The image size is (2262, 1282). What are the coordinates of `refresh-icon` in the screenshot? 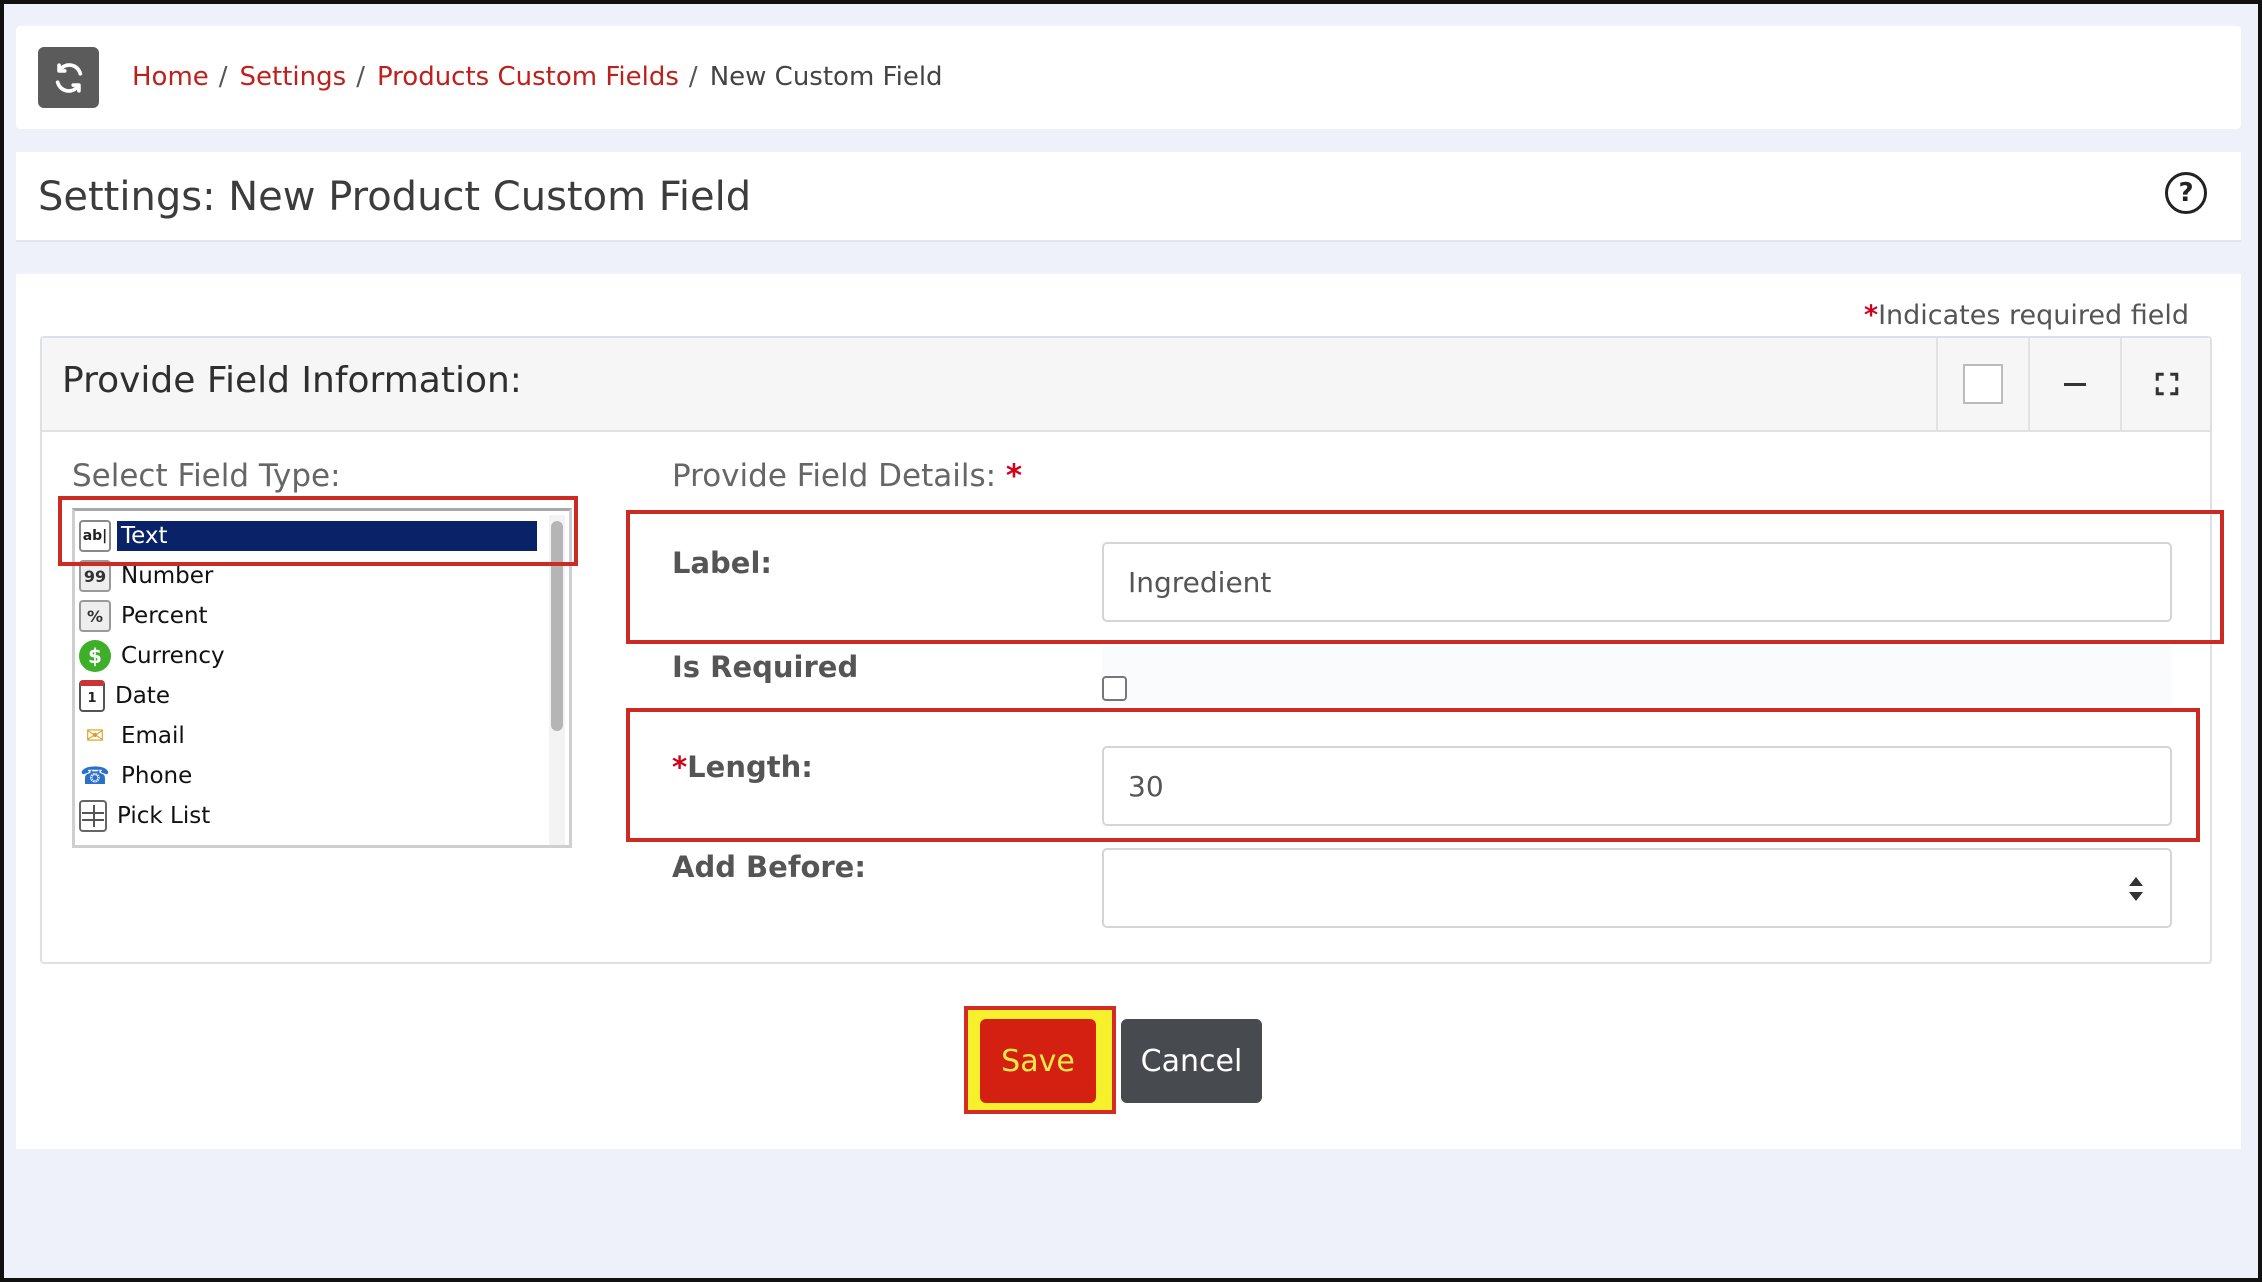 It's located at (68, 77).